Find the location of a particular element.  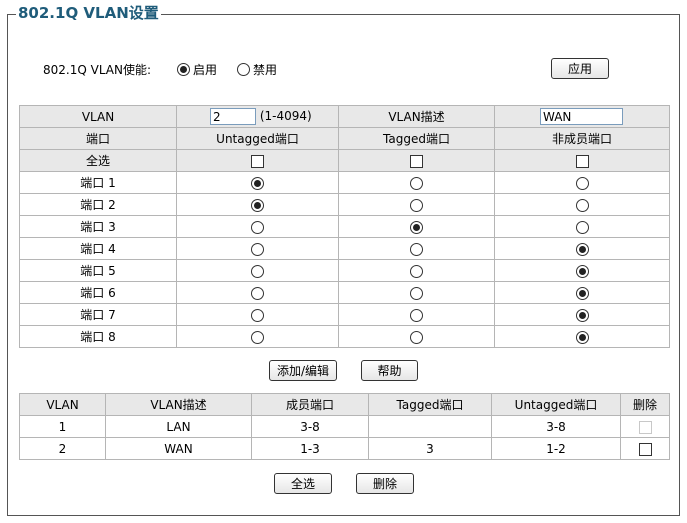

list-header-row: VLAN VLAN描述 成员端口 Tagged端口 Untagged端口 删除 is located at coordinates (344, 404).